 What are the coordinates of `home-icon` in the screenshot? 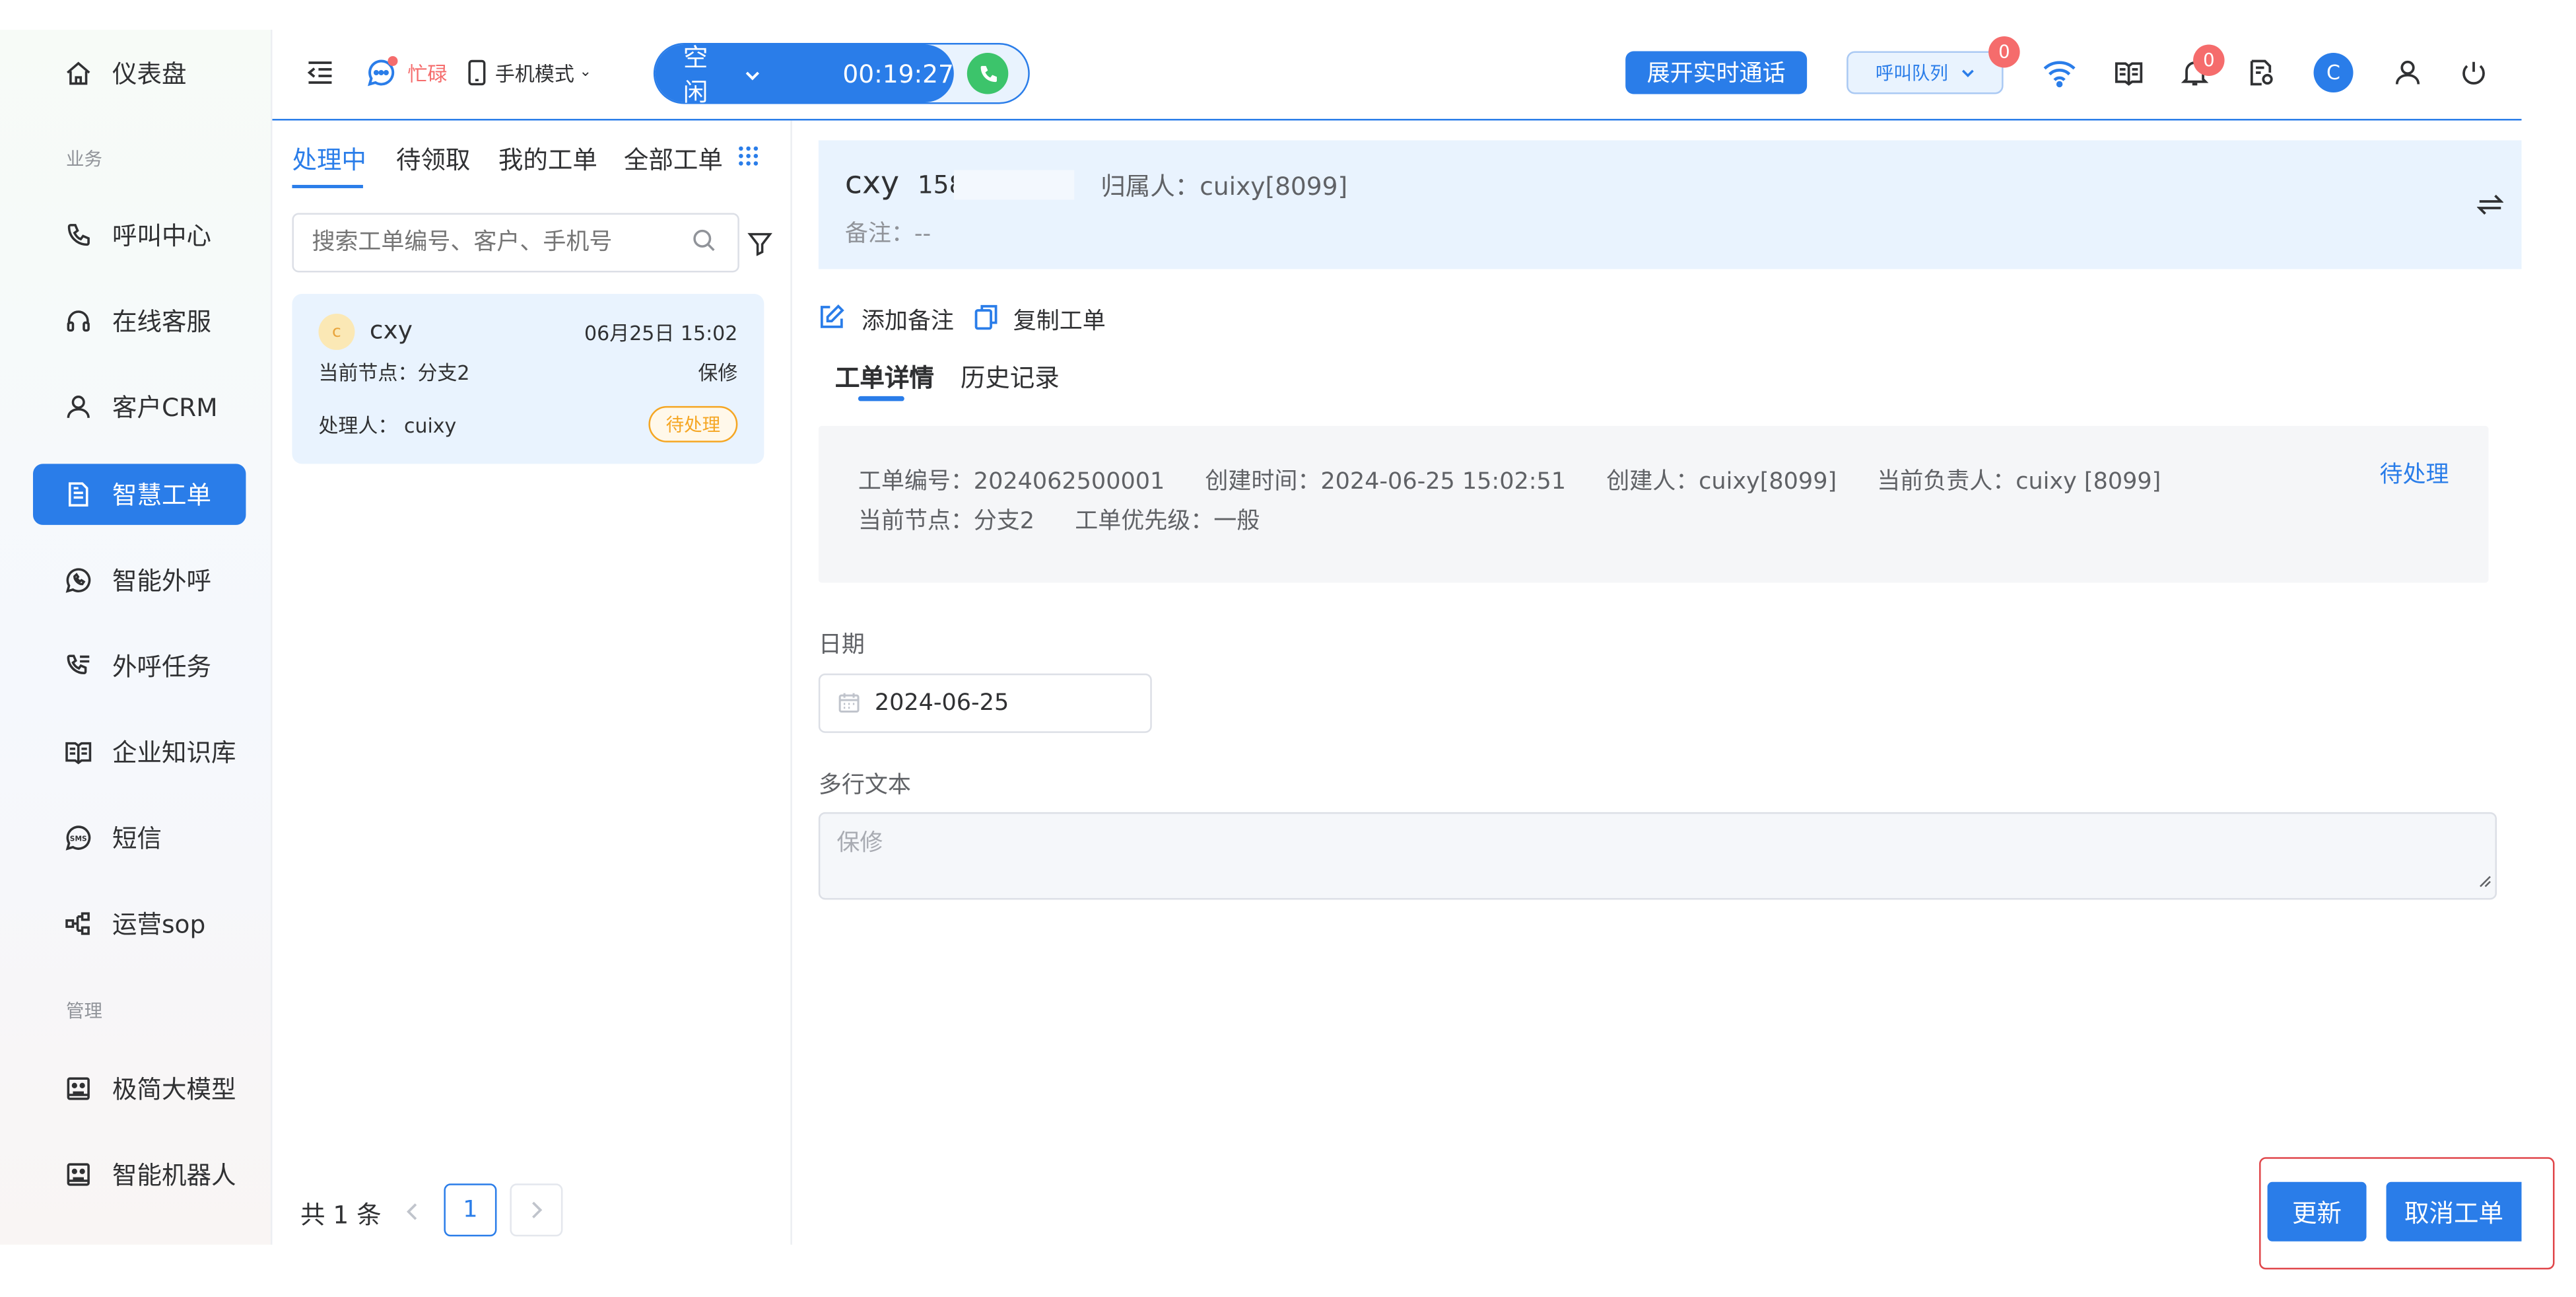 It's located at (78, 73).